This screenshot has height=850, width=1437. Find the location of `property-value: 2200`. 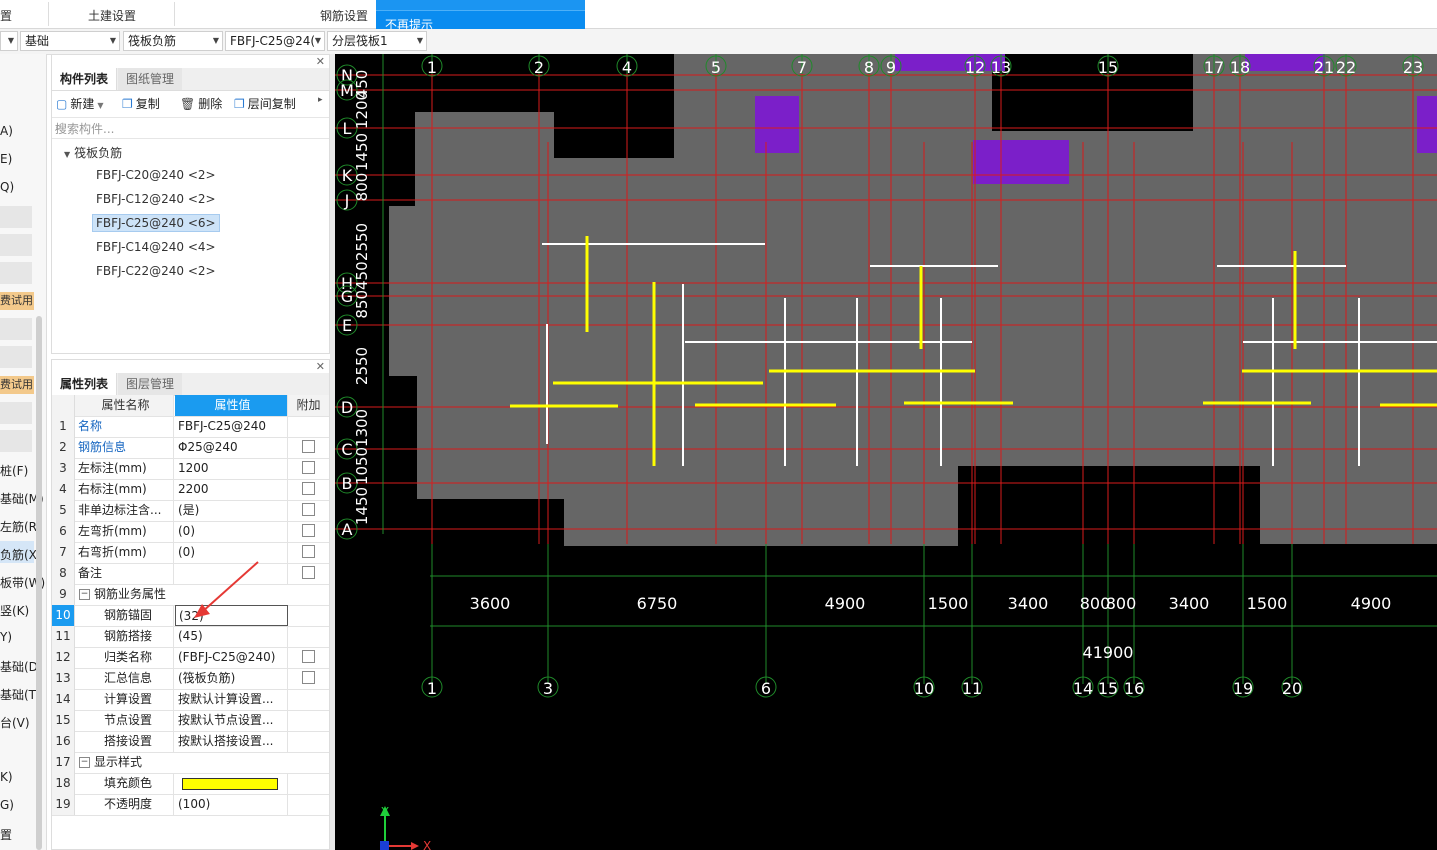

property-value: 2200 is located at coordinates (231, 489).